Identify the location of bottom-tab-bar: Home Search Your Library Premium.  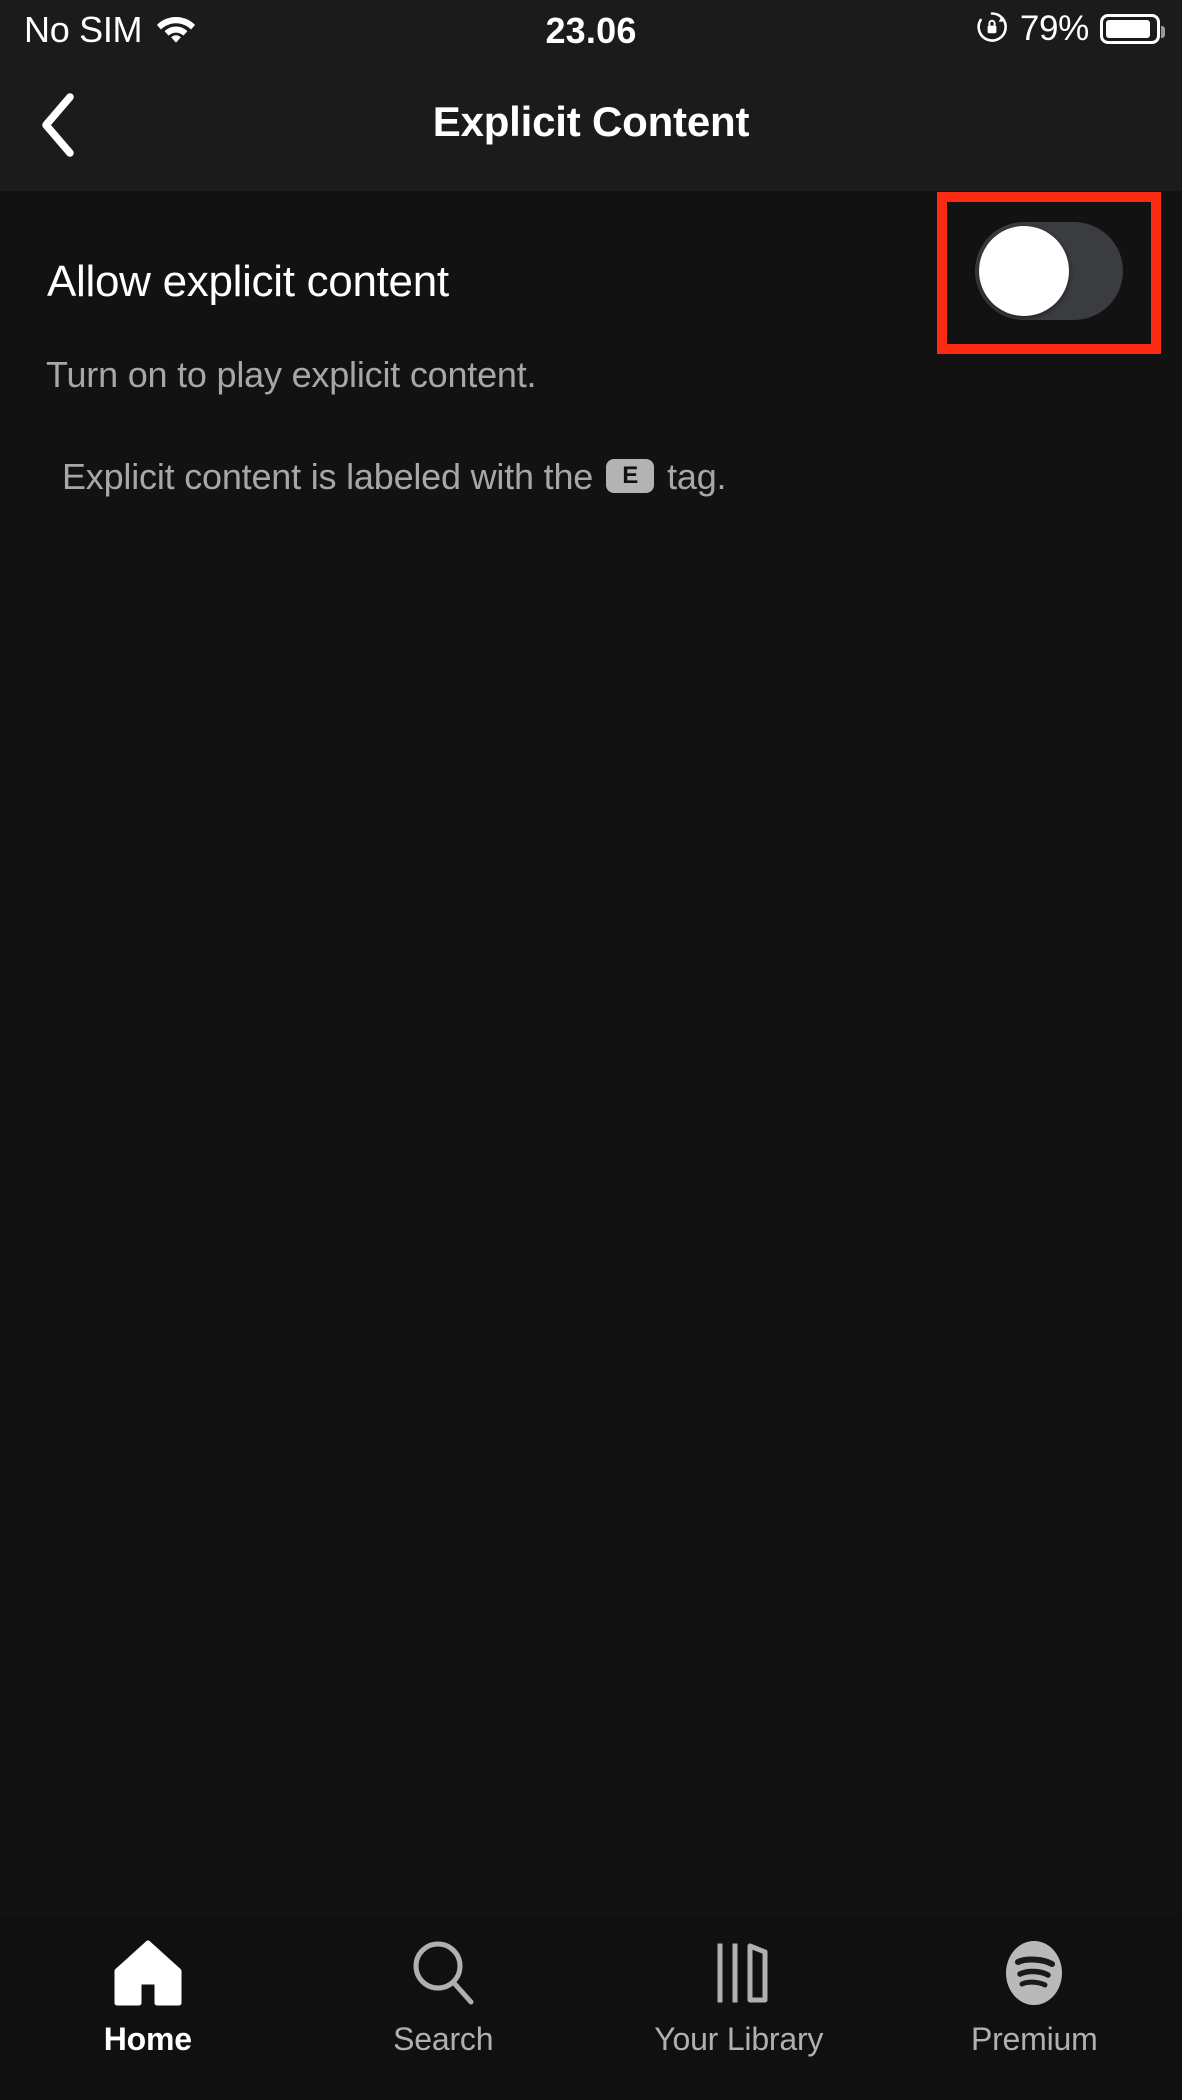
(591, 2007).